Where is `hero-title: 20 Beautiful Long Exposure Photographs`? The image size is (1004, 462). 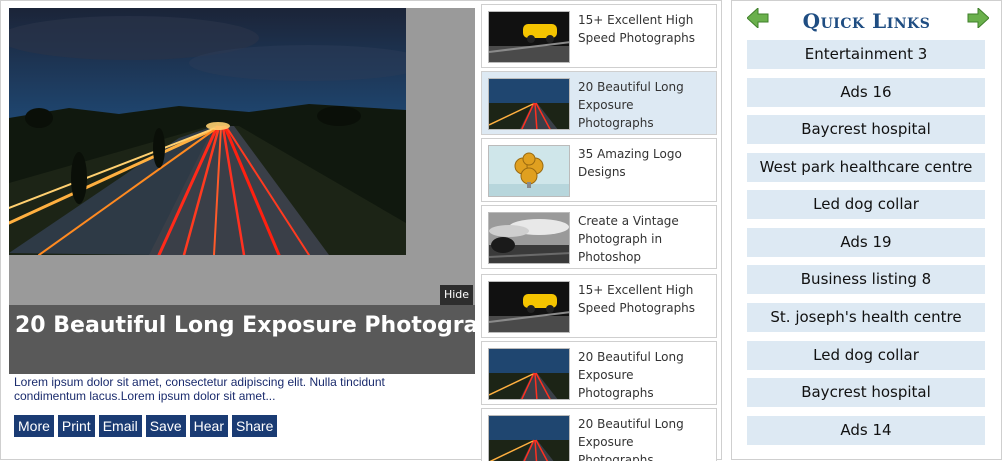 hero-title: 20 Beautiful Long Exposure Photographs is located at coordinates (269, 325).